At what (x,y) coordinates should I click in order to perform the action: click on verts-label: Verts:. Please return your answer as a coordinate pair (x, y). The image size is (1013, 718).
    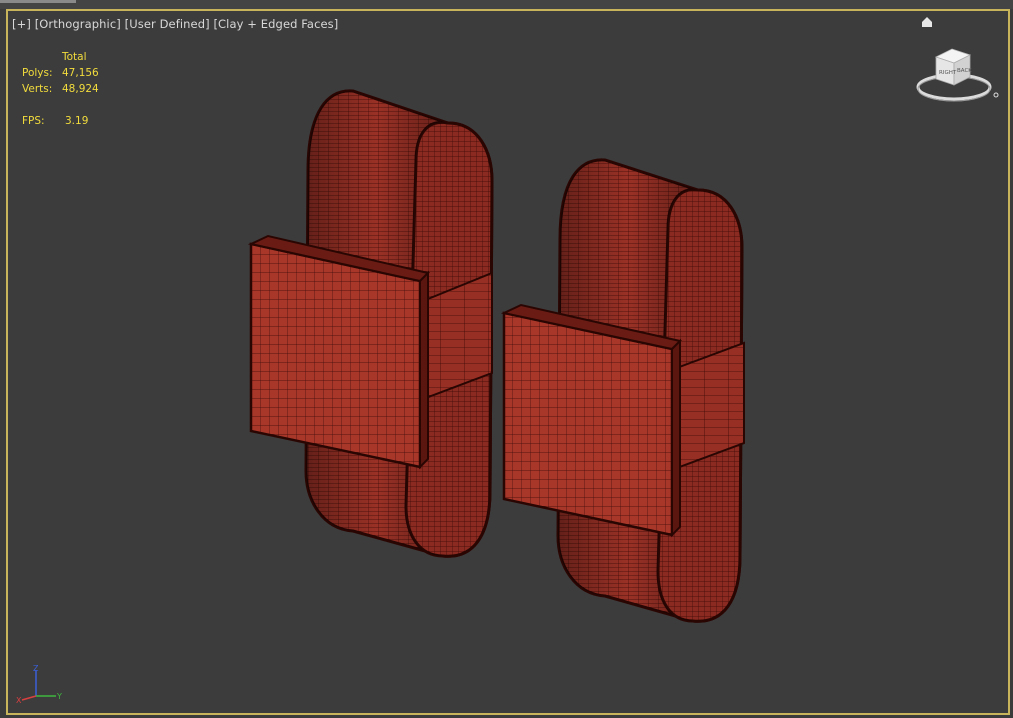
    Looking at the image, I should click on (37, 89).